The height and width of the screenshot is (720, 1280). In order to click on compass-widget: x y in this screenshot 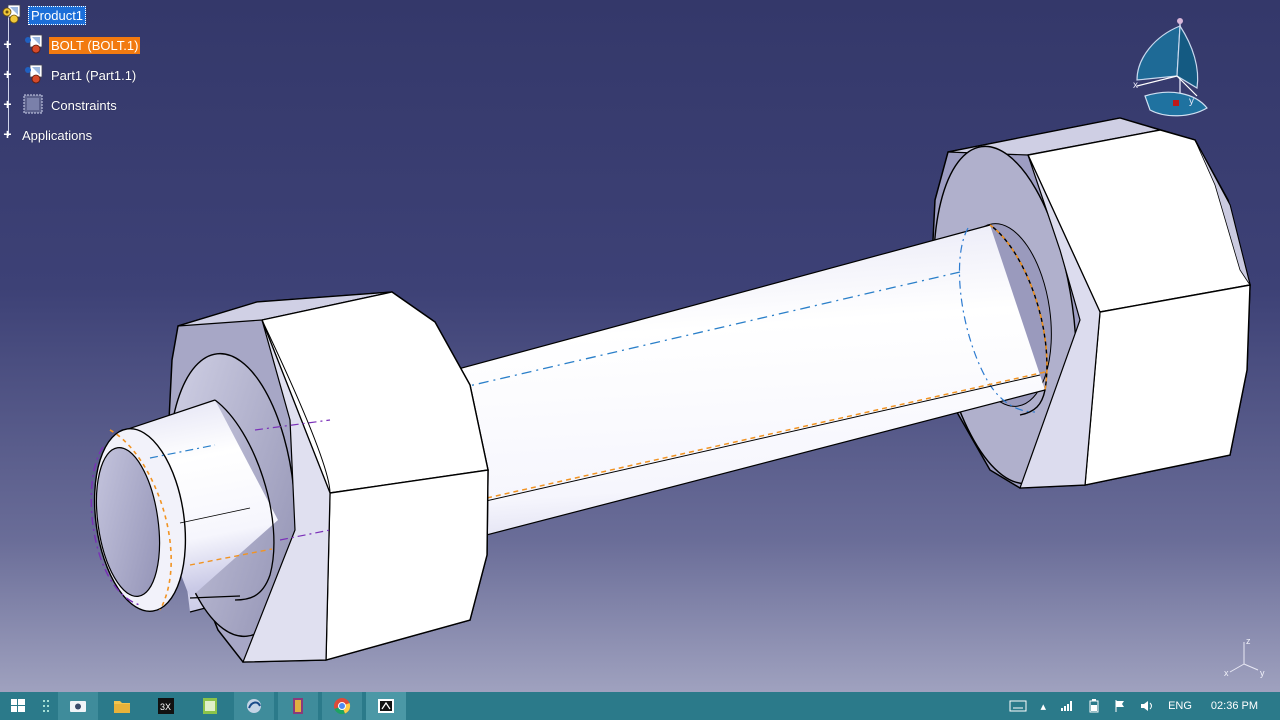, I will do `click(1170, 73)`.